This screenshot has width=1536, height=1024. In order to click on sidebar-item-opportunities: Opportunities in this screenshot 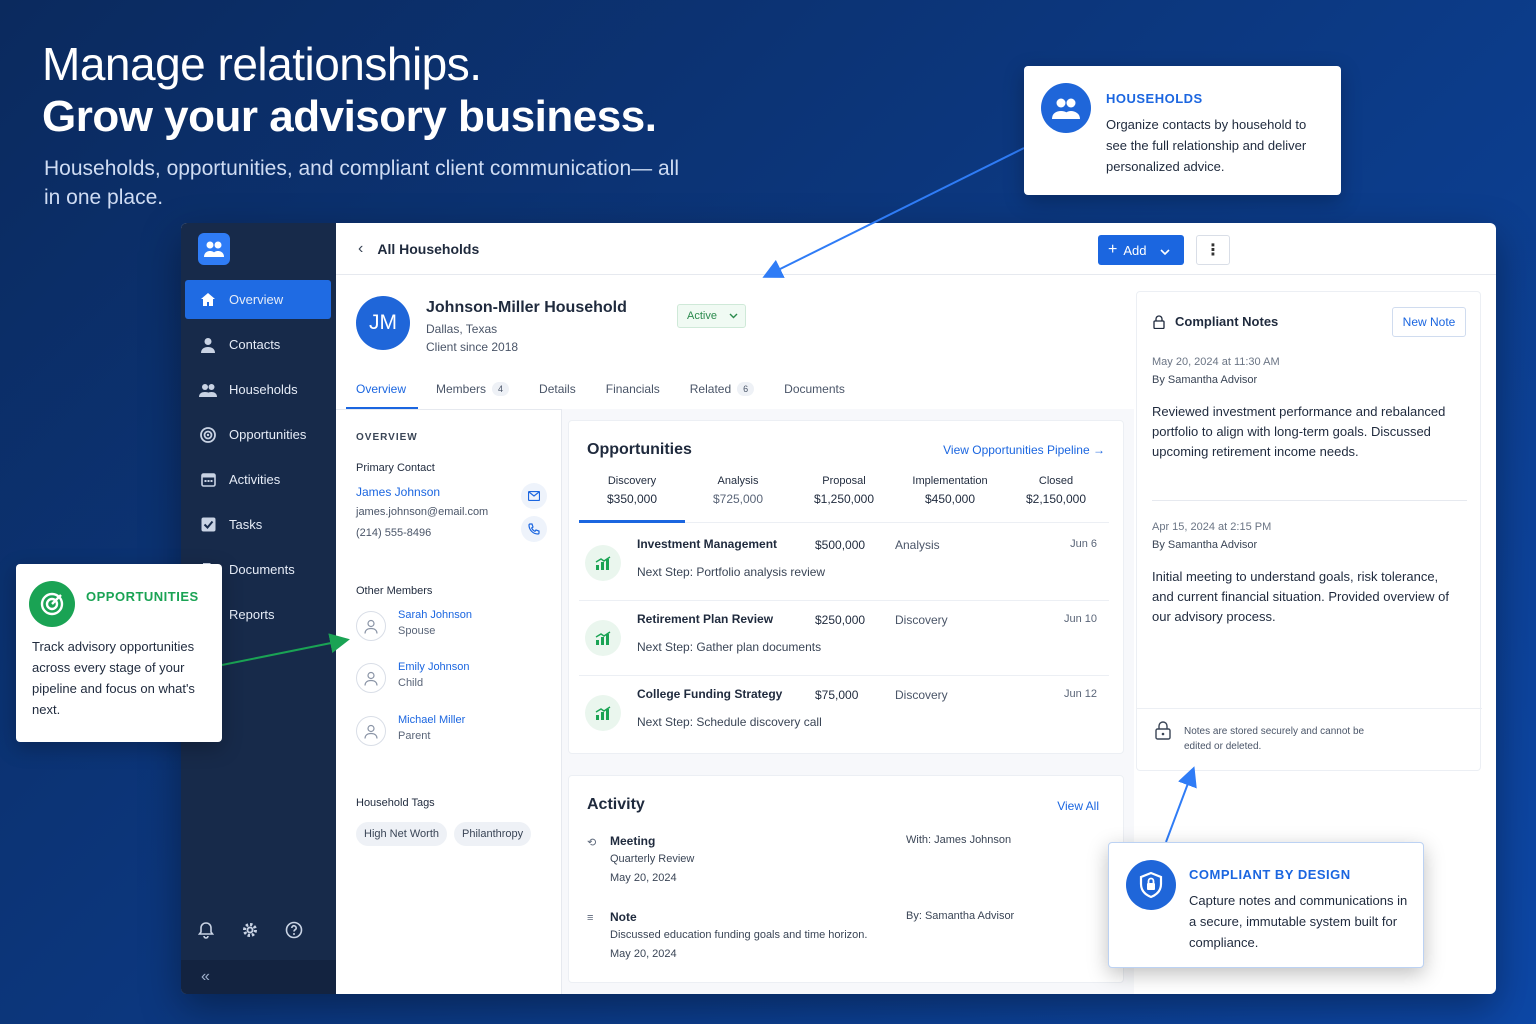, I will do `click(258, 434)`.